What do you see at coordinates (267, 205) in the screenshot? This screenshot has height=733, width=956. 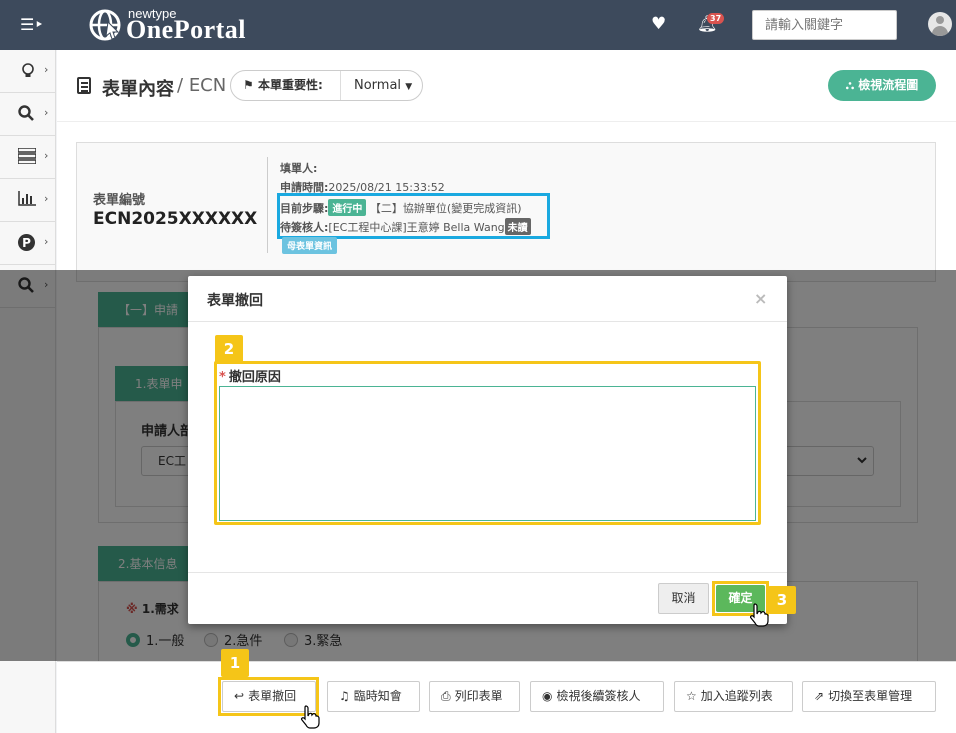 I see `info-divider` at bounding box center [267, 205].